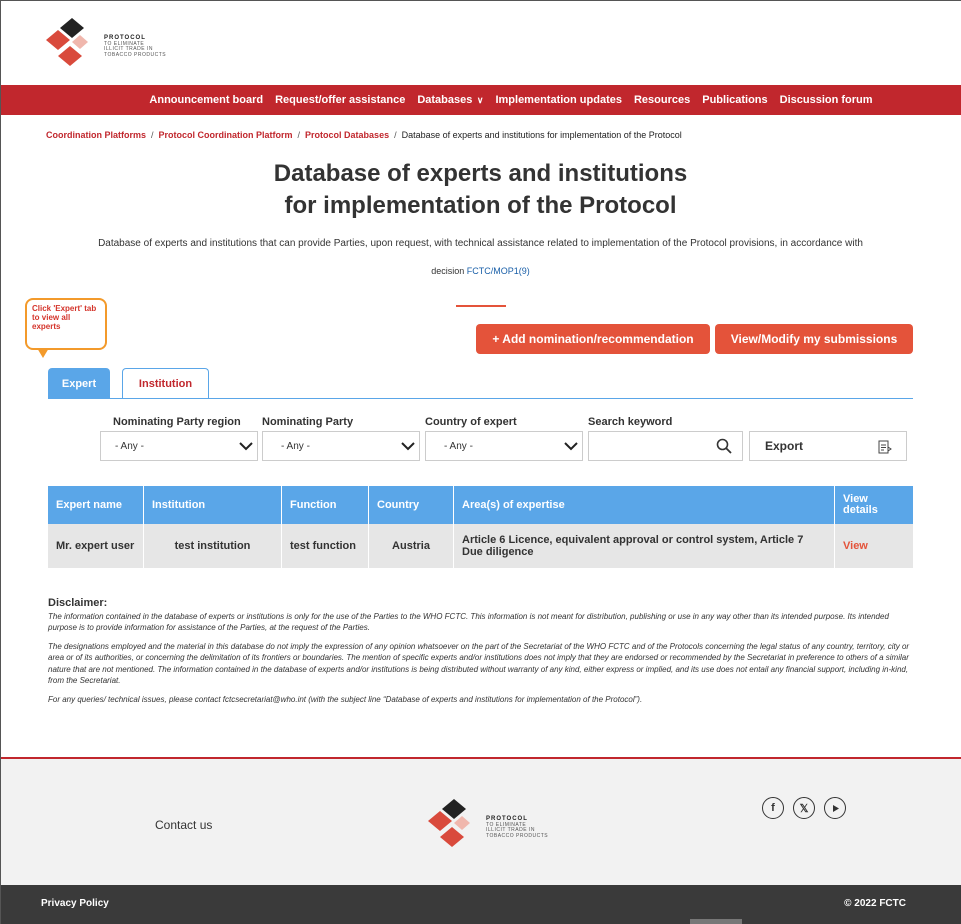  I want to click on cell-country: Austria, so click(411, 546).